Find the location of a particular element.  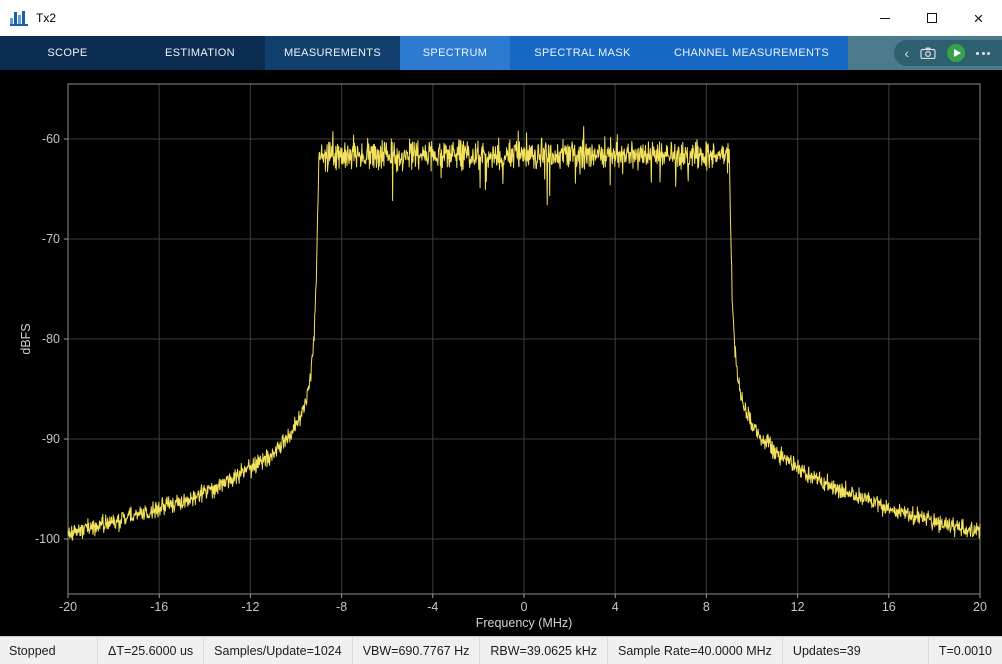

titlebar: Tx2 × is located at coordinates (501, 18).